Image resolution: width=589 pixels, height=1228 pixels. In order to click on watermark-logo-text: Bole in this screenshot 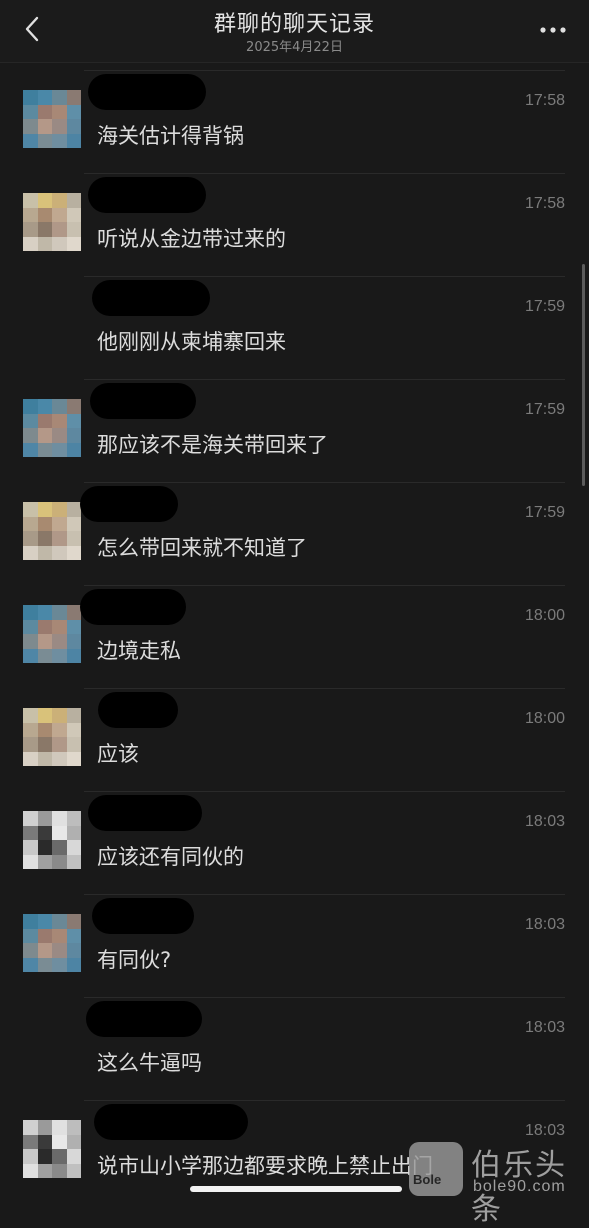, I will do `click(427, 1179)`.